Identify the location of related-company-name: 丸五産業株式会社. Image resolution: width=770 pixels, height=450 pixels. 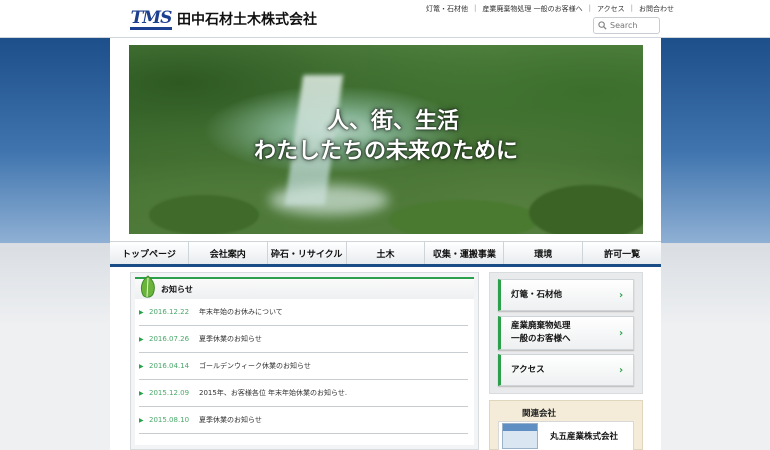
(584, 437).